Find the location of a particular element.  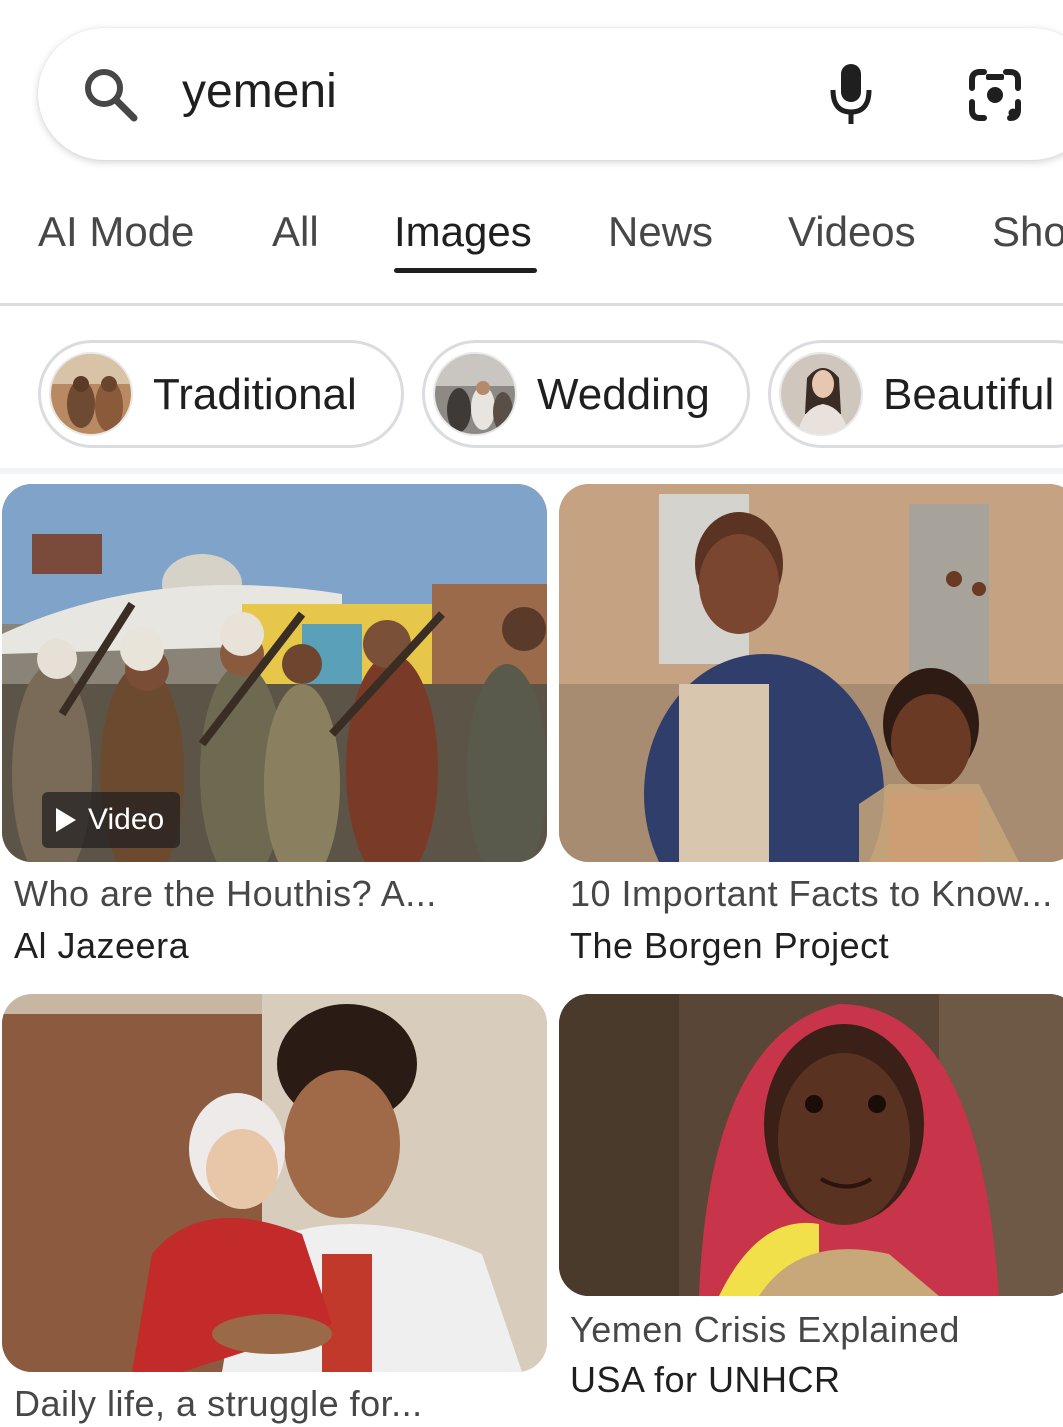

result-image: Video is located at coordinates (274, 673).